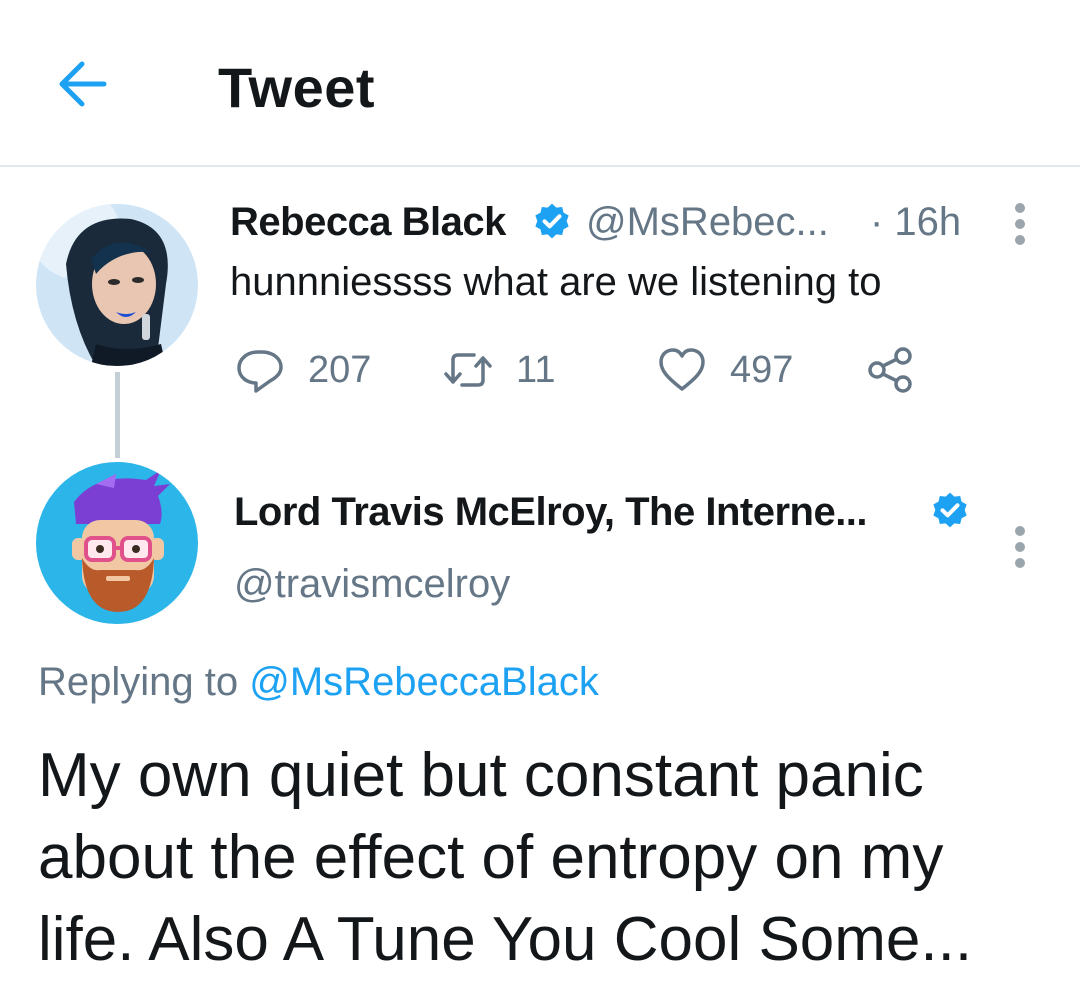 The height and width of the screenshot is (981, 1080). I want to click on heart-icon, so click(682, 369).